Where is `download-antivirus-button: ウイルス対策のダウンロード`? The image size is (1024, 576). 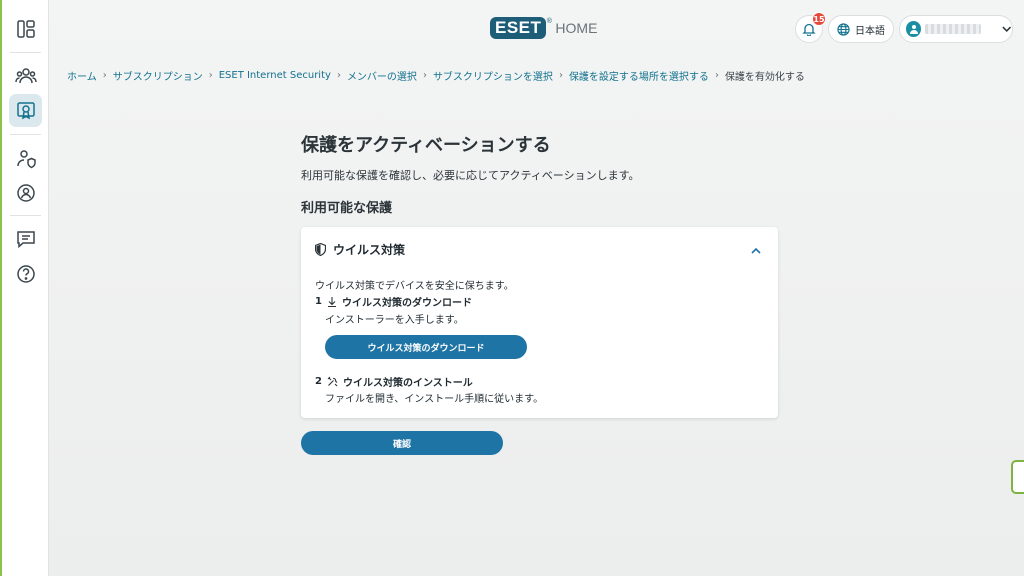 download-antivirus-button: ウイルス対策のダウンロード is located at coordinates (426, 347).